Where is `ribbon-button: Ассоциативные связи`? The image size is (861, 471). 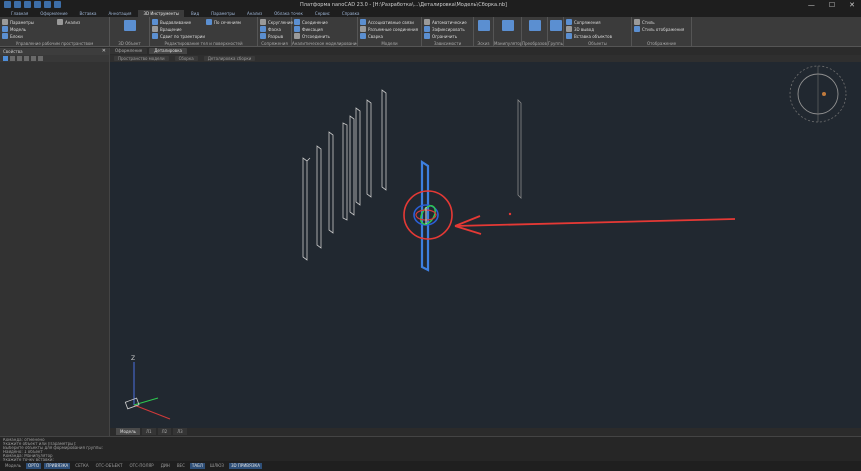
ribbon-button: Ассоциативные связи is located at coordinates (387, 22).